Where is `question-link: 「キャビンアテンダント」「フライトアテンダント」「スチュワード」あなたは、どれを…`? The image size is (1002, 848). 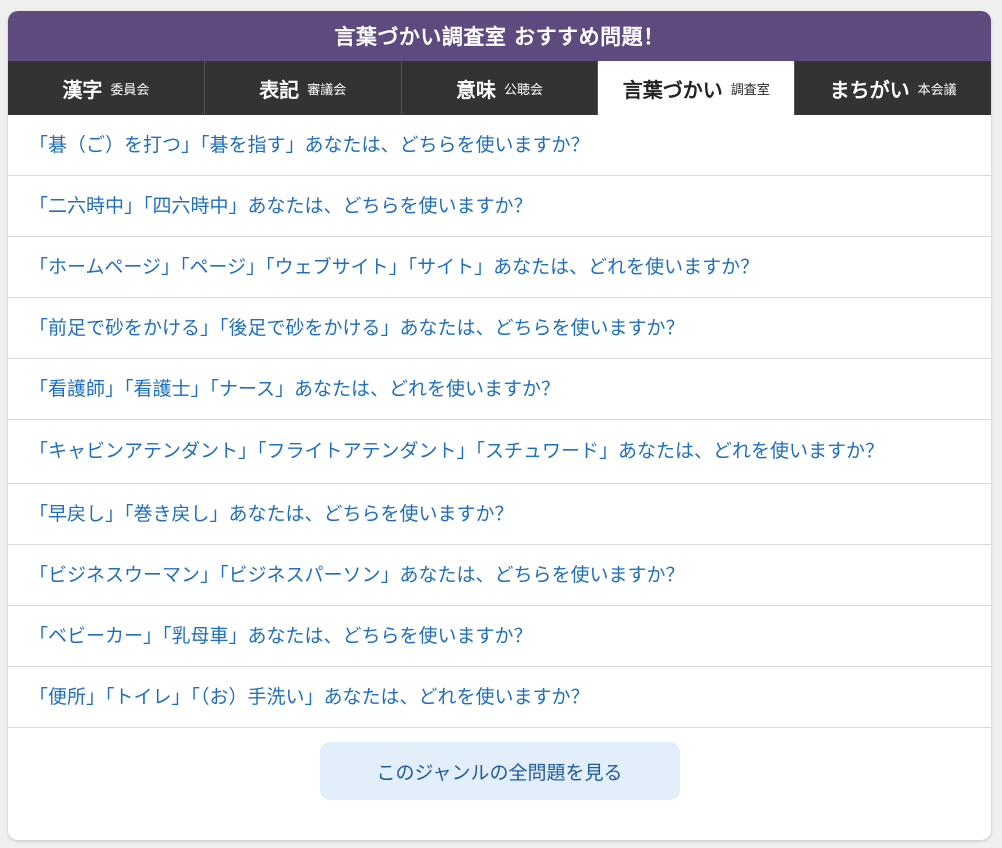 question-link: 「キャビンアテンダント」「フライトアテンダント」「スチュワード」あなたは、どれを… is located at coordinates (499, 452).